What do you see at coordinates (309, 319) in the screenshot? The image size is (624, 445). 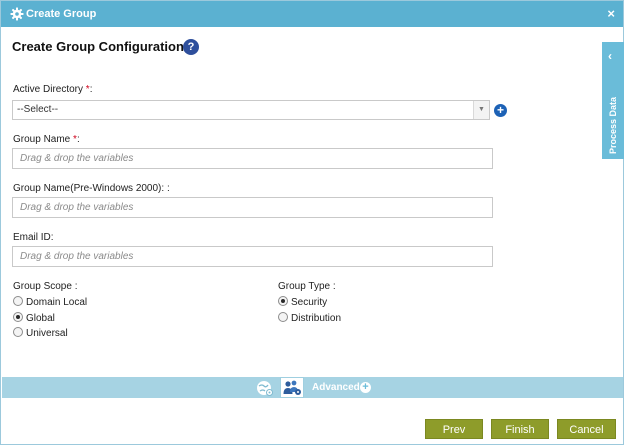 I see `type-option-distribution: Distribution` at bounding box center [309, 319].